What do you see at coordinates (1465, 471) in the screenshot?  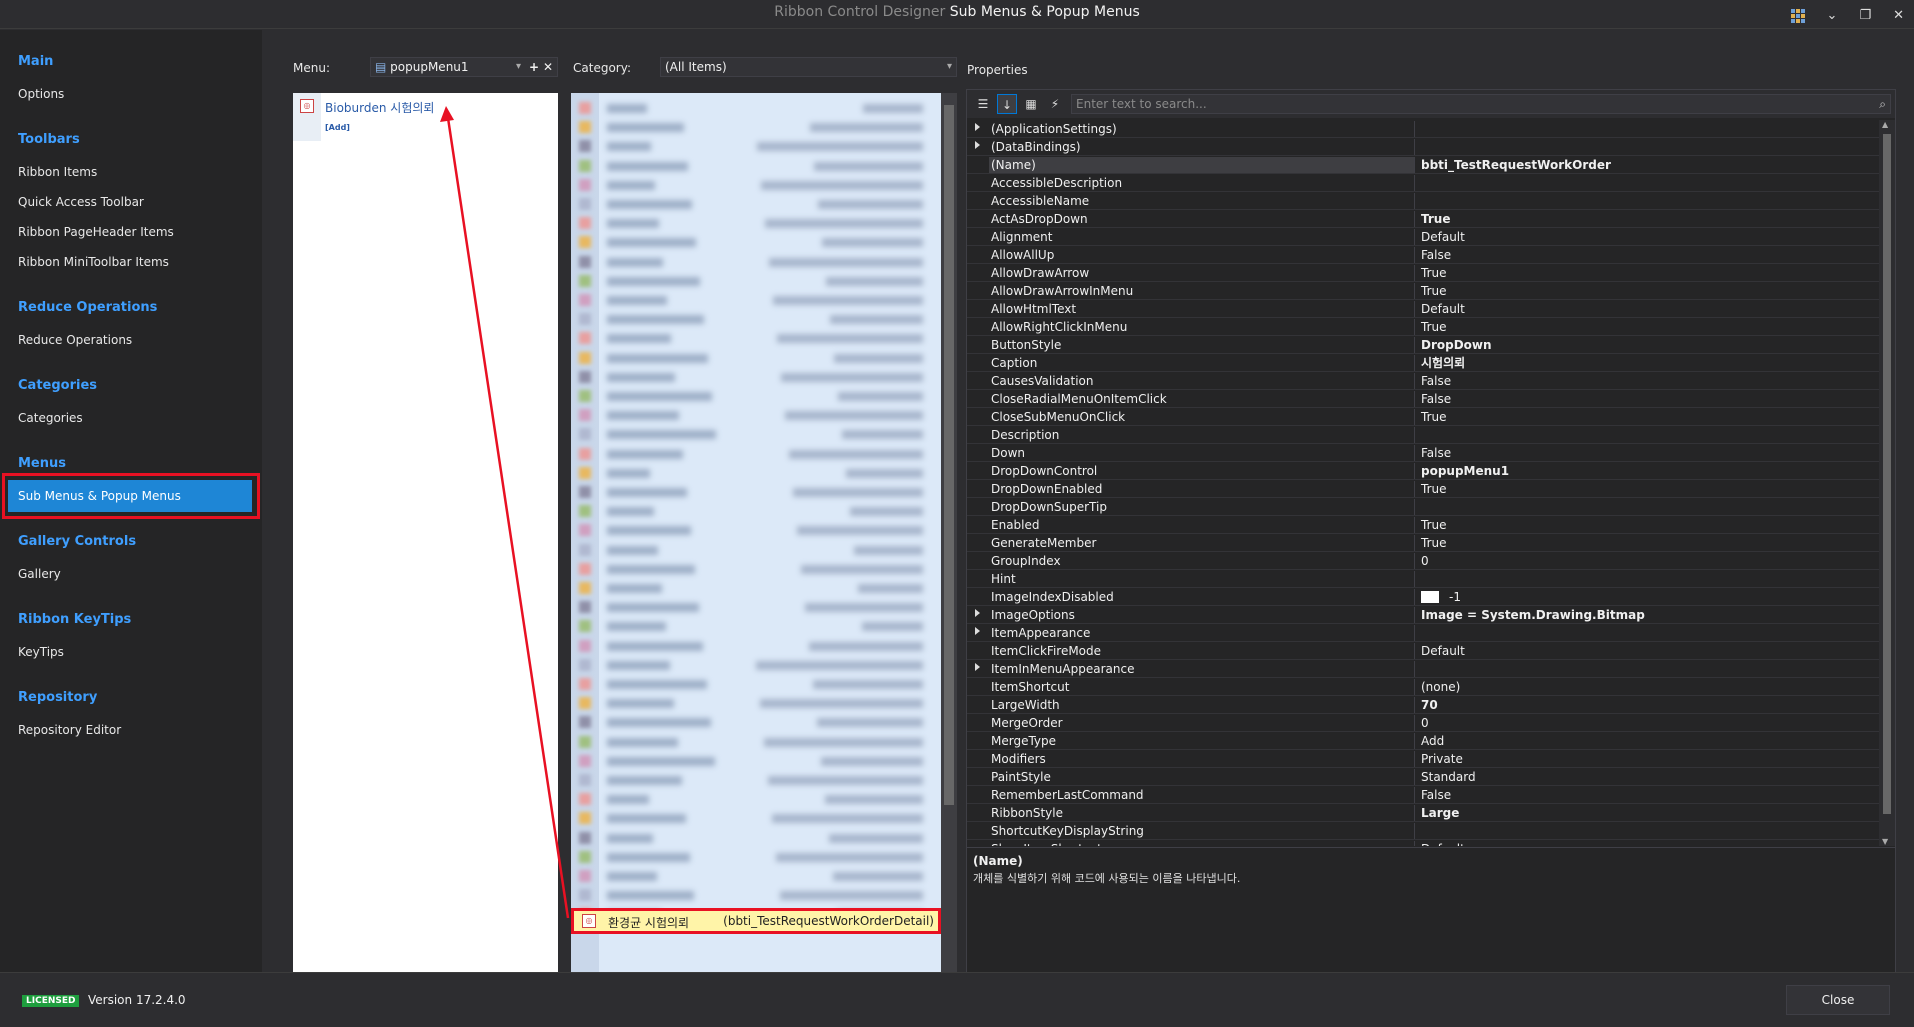 I see `property-value: popupMenu1` at bounding box center [1465, 471].